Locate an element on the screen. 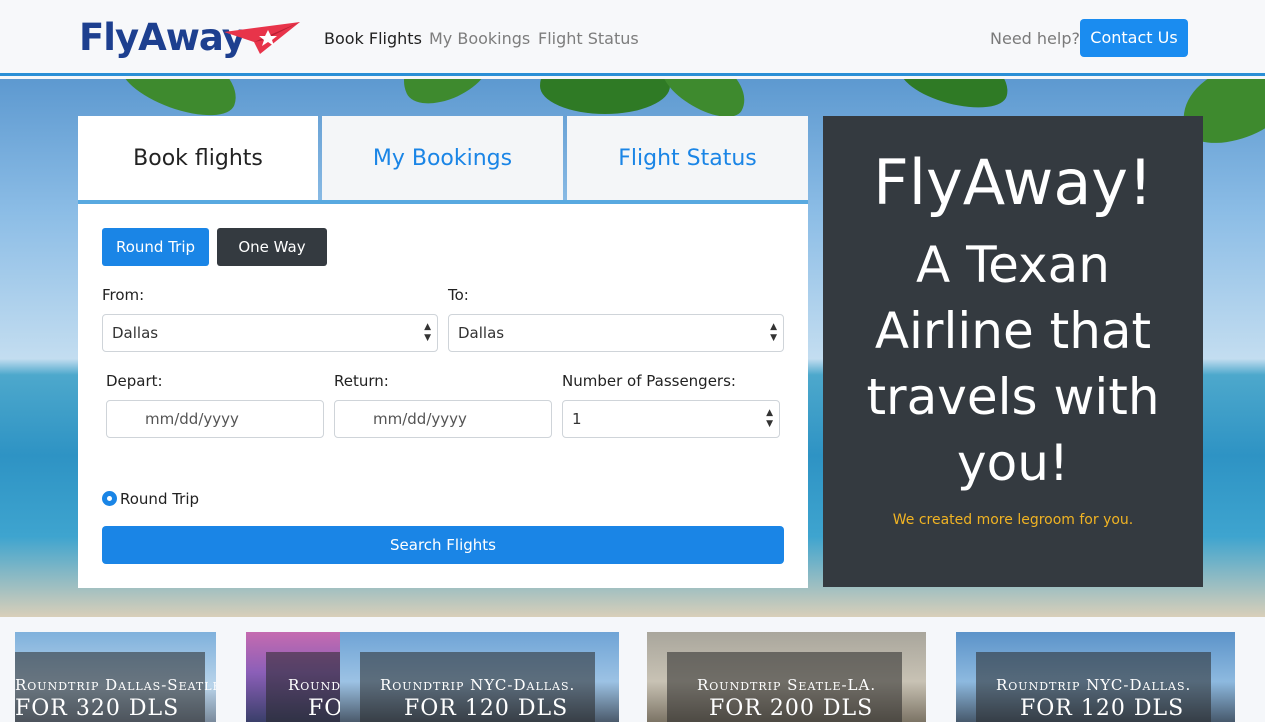 This screenshot has height=722, width=1265. deal-route: Roundtrip Seatle-LA. is located at coordinates (787, 685).